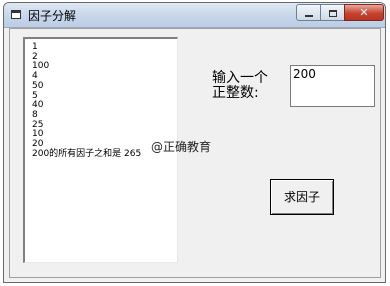  I want to click on find-factors-button: 求因子, so click(302, 197).